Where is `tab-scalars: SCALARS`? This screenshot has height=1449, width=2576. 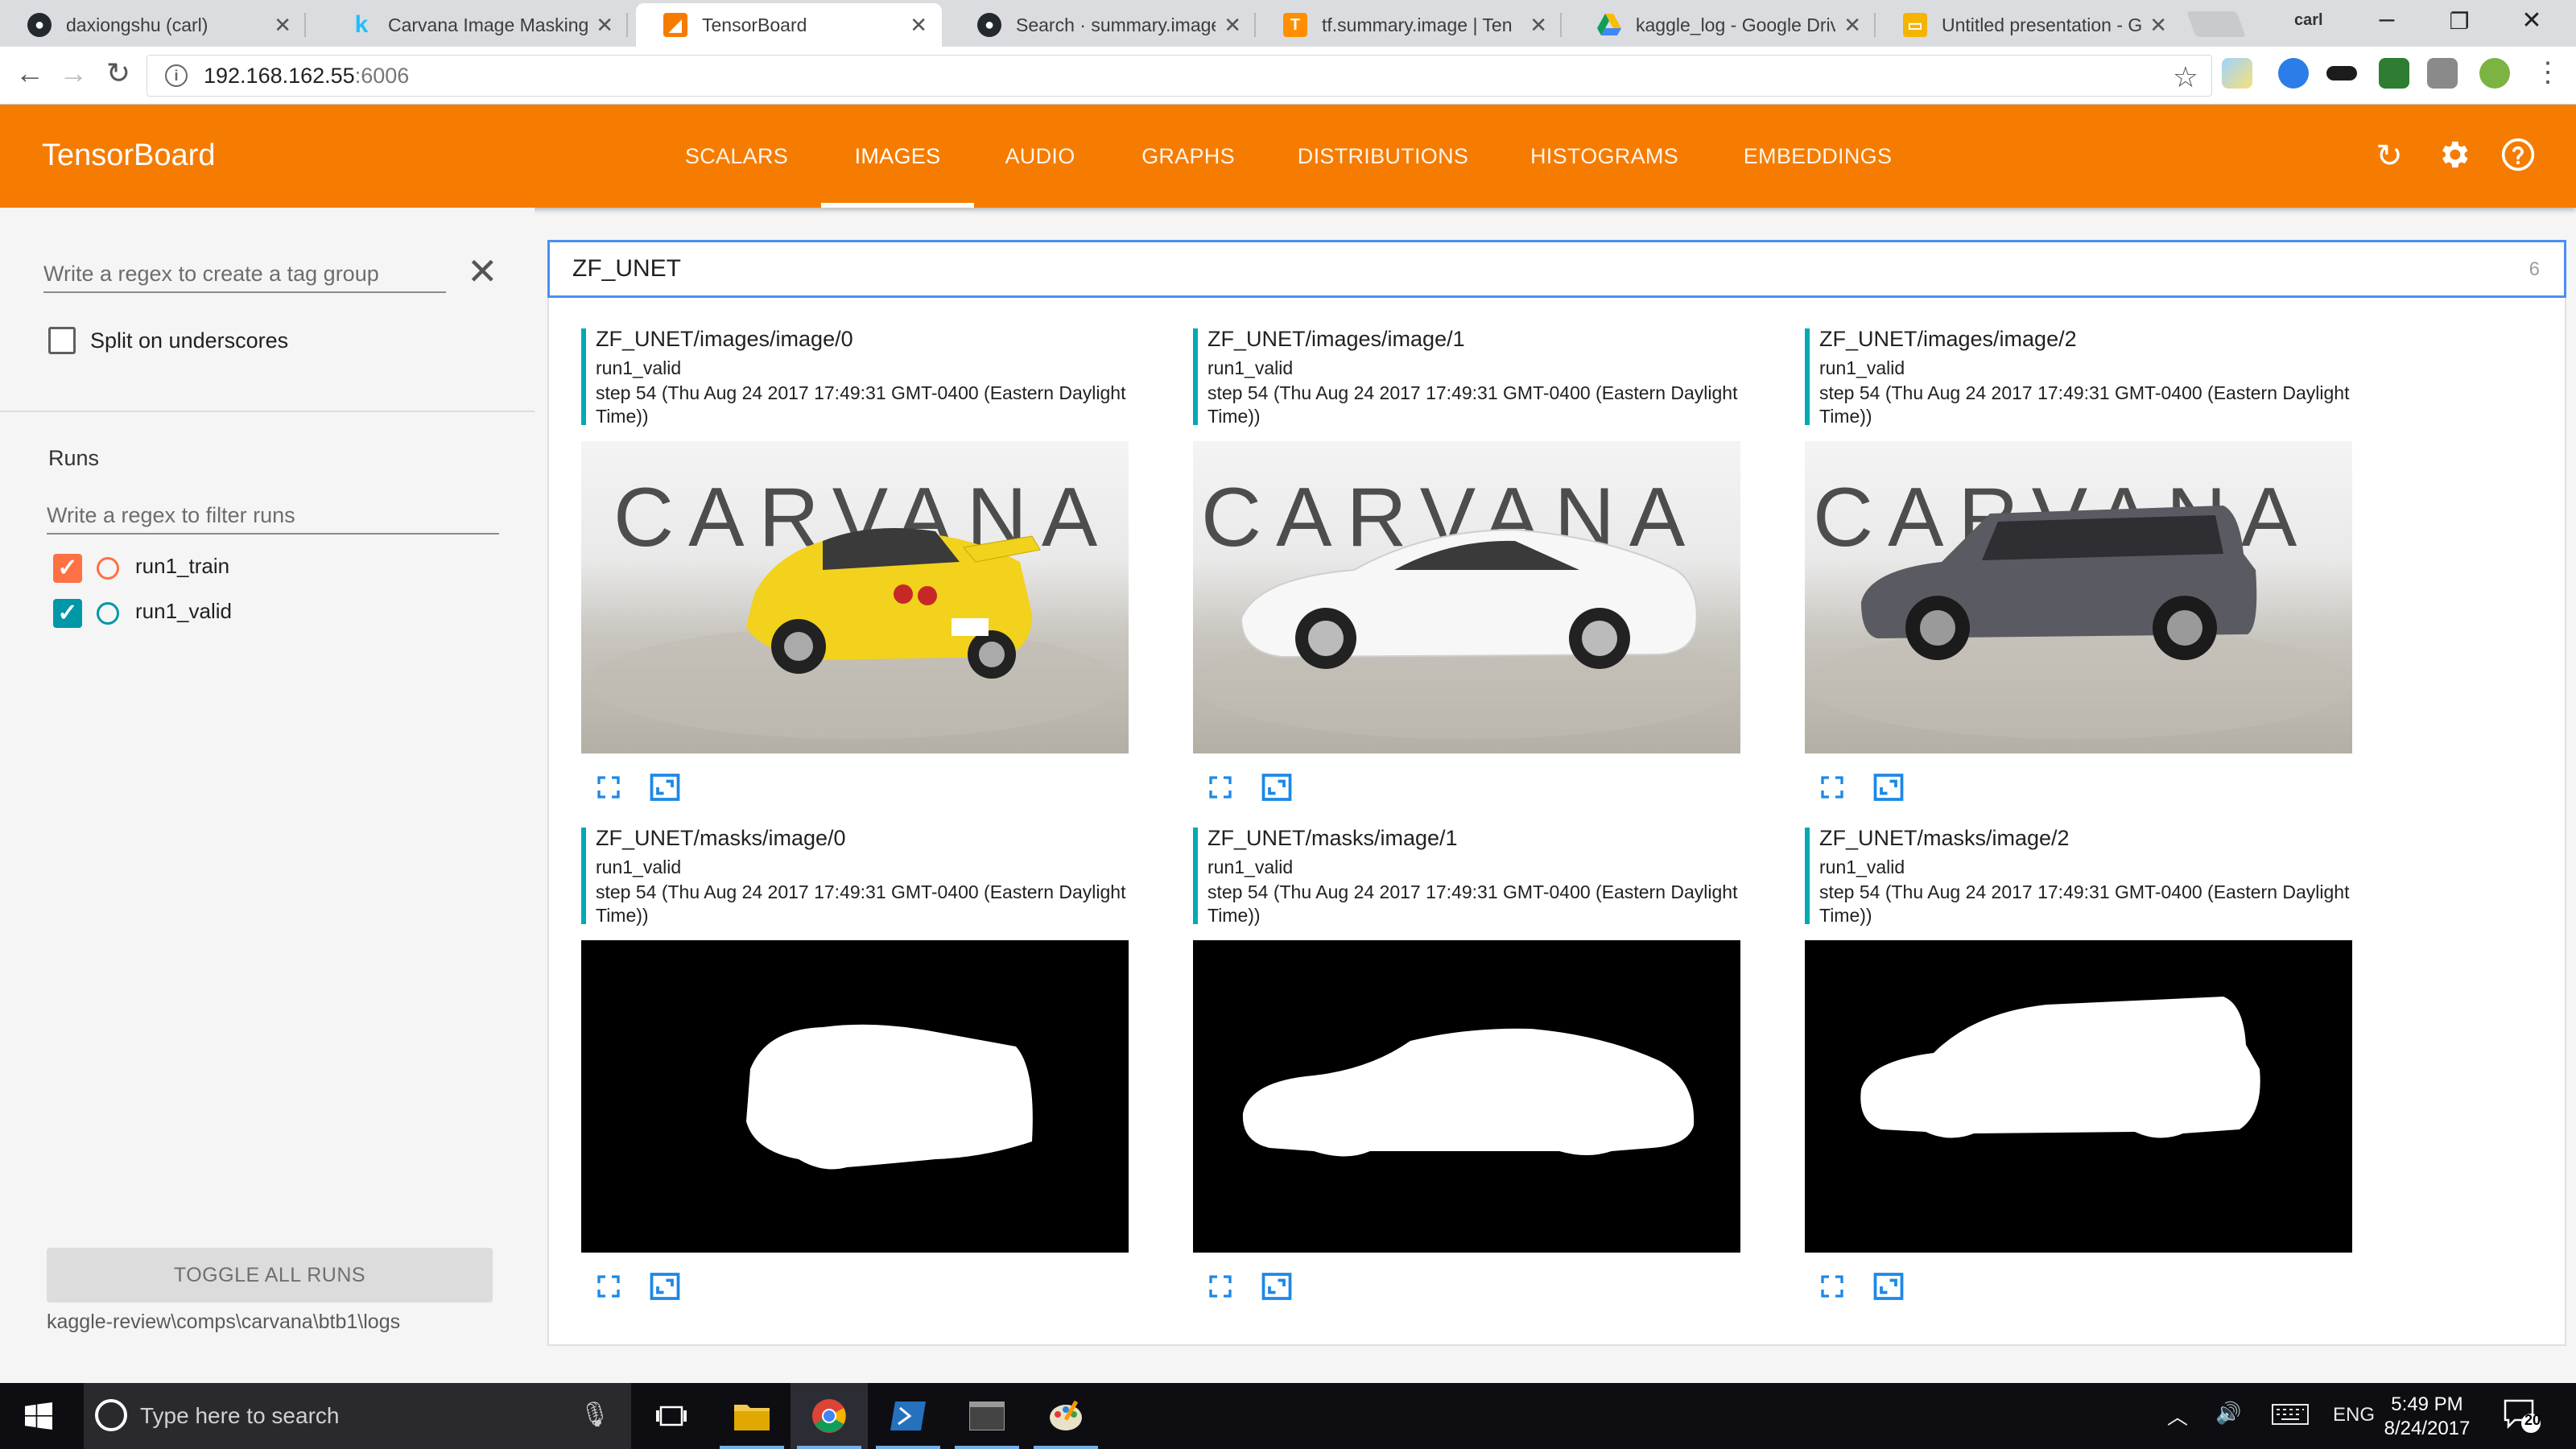 tab-scalars: SCALARS is located at coordinates (736, 156).